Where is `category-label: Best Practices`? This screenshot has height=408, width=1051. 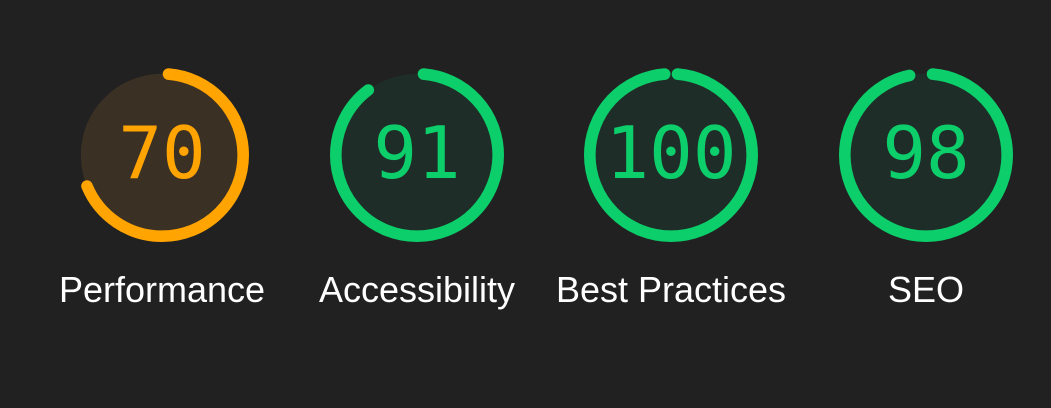
category-label: Best Practices is located at coordinates (671, 289).